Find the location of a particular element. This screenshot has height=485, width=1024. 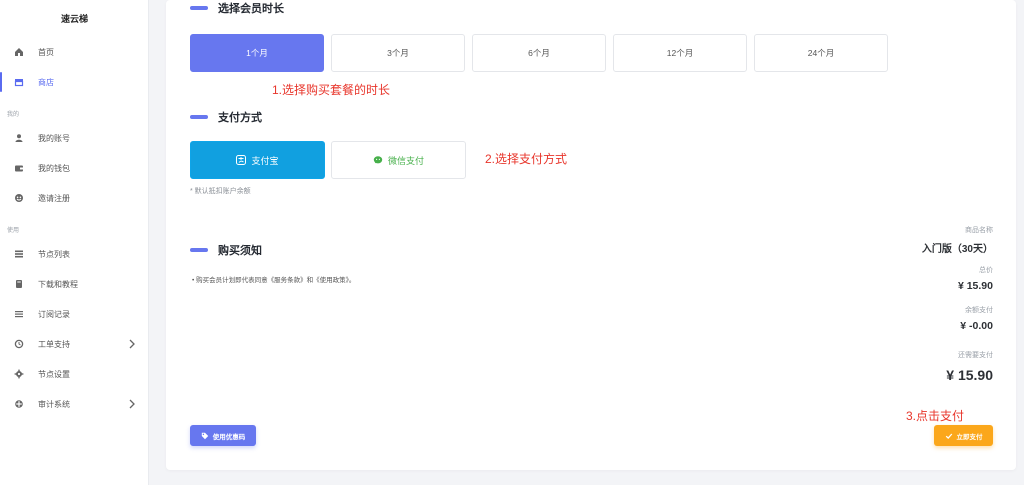

annotation-step-2: 2.选择支付方式 is located at coordinates (526, 159).